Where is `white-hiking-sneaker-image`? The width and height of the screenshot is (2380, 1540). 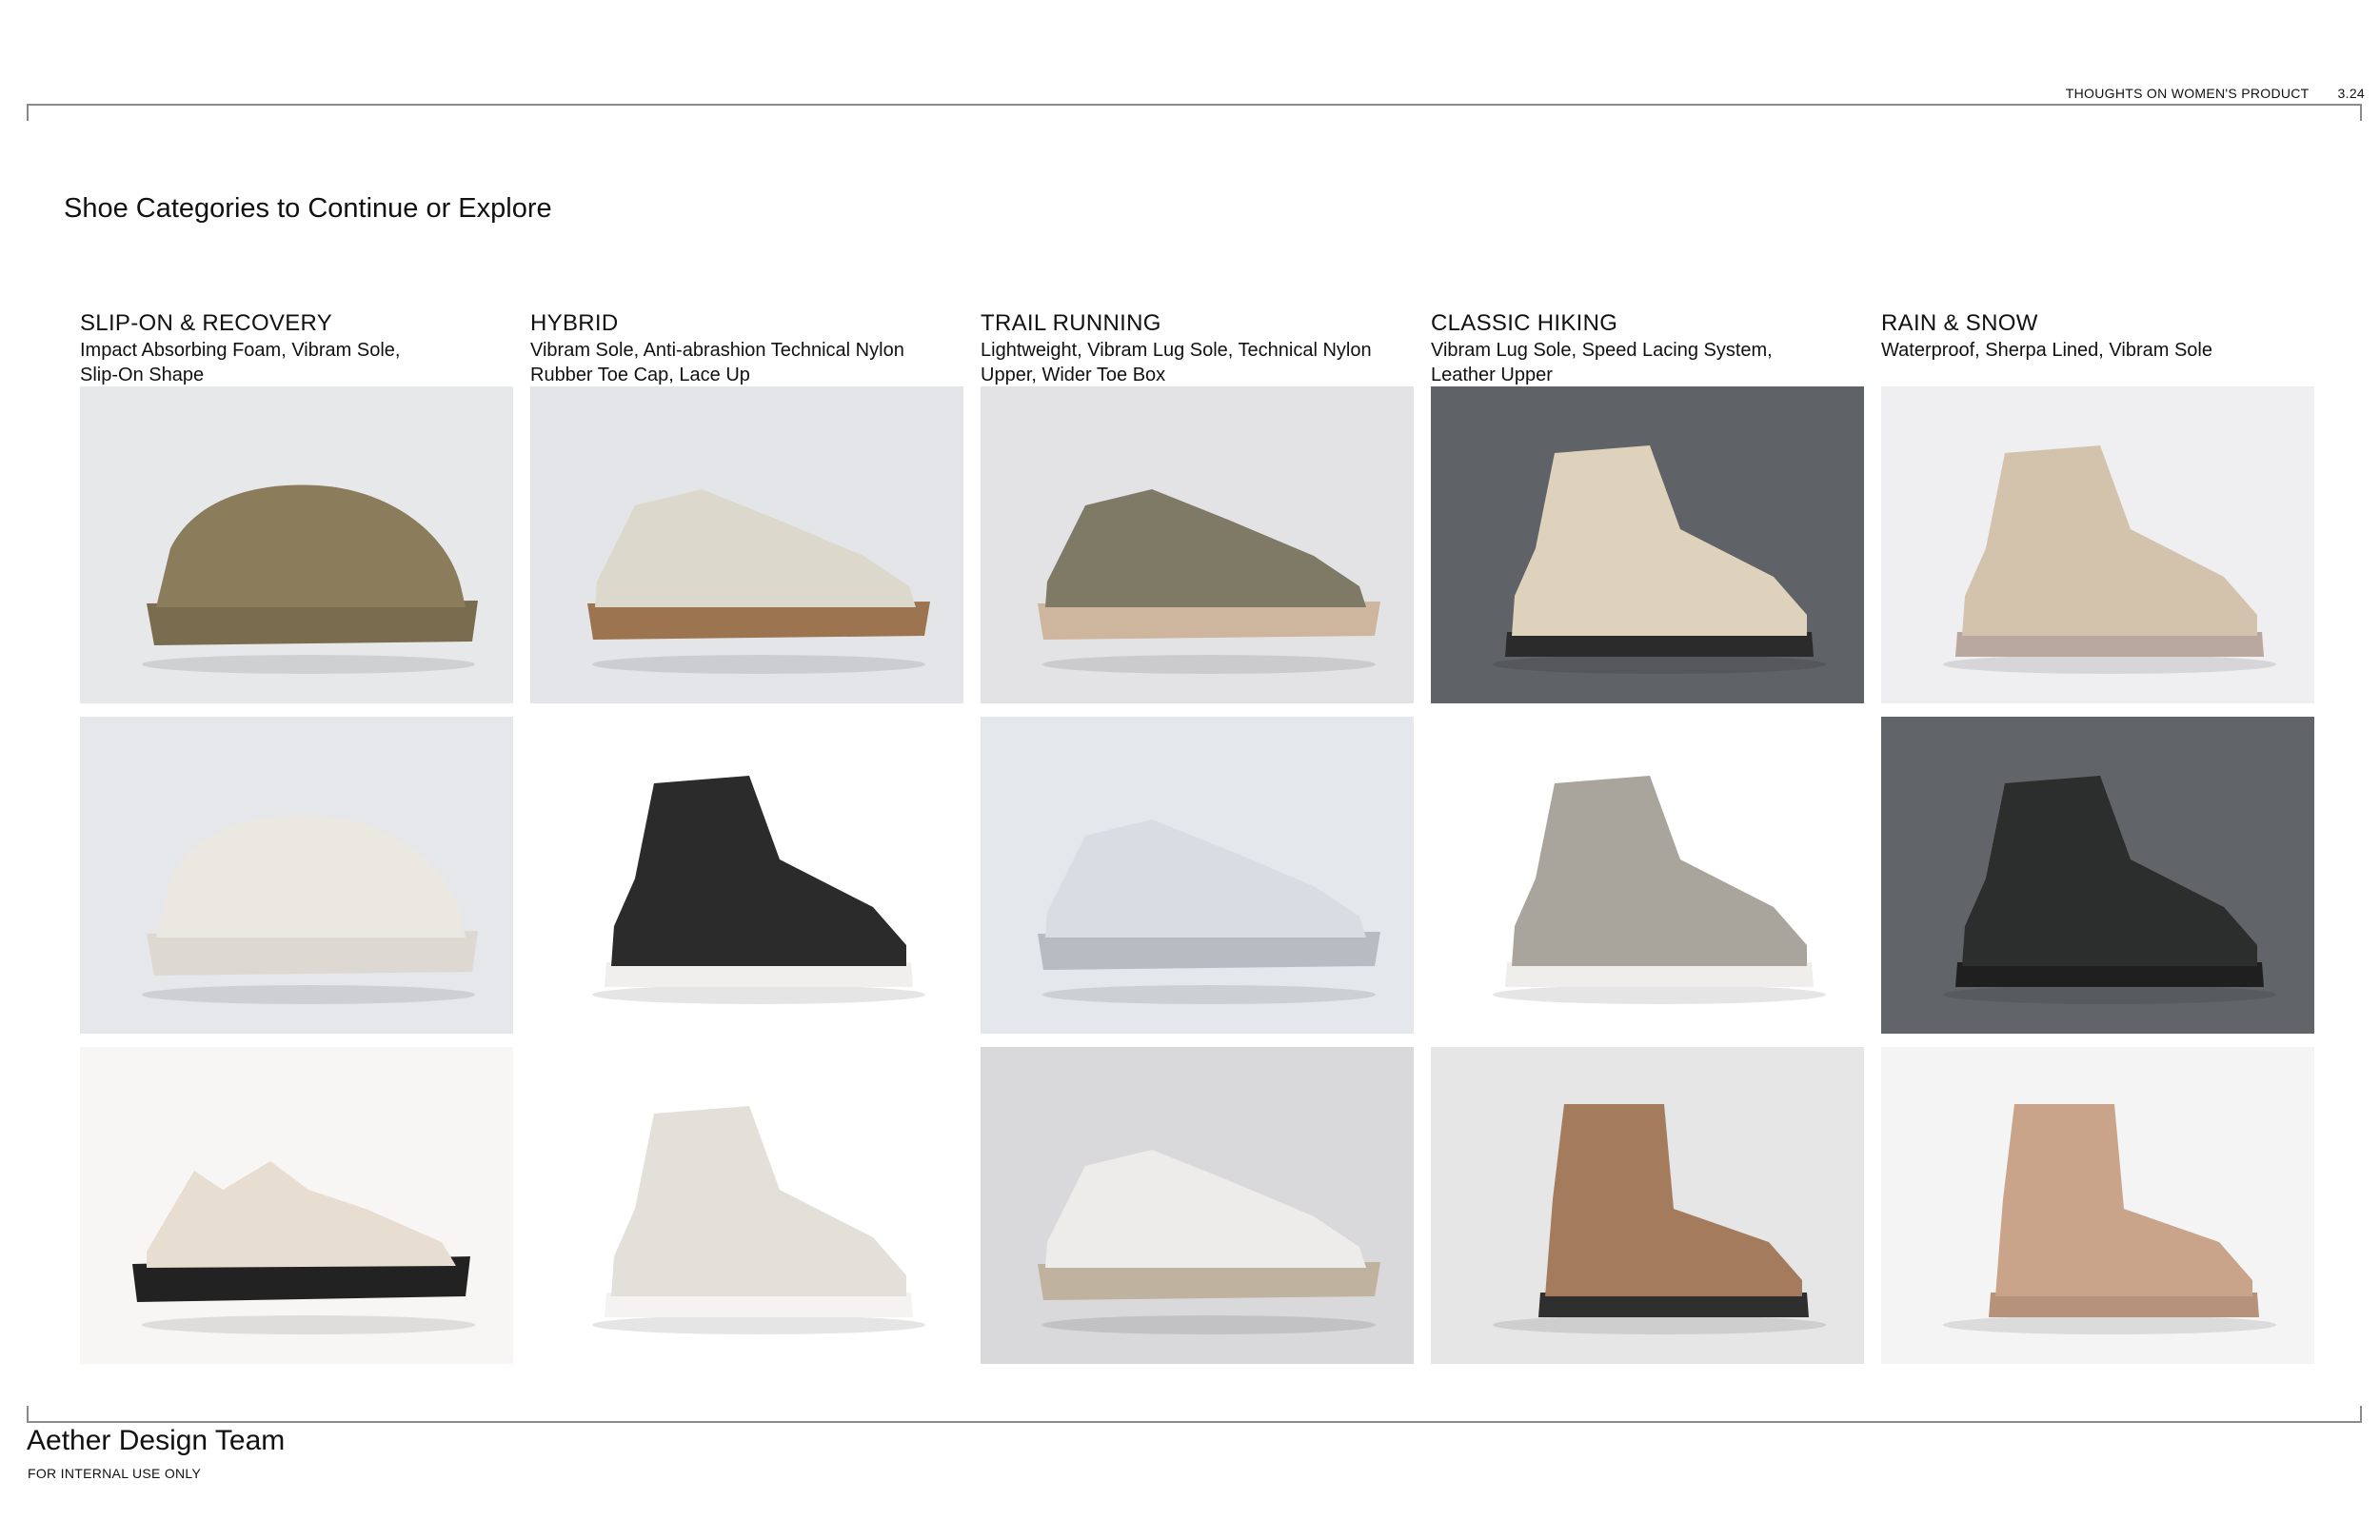 white-hiking-sneaker-image is located at coordinates (758, 1220).